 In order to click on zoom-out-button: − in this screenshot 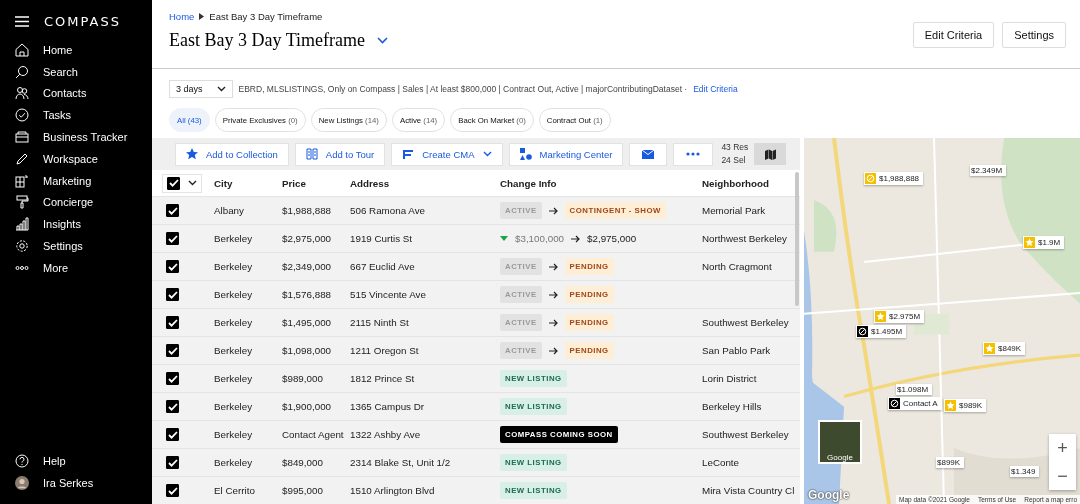, I will do `click(1062, 476)`.